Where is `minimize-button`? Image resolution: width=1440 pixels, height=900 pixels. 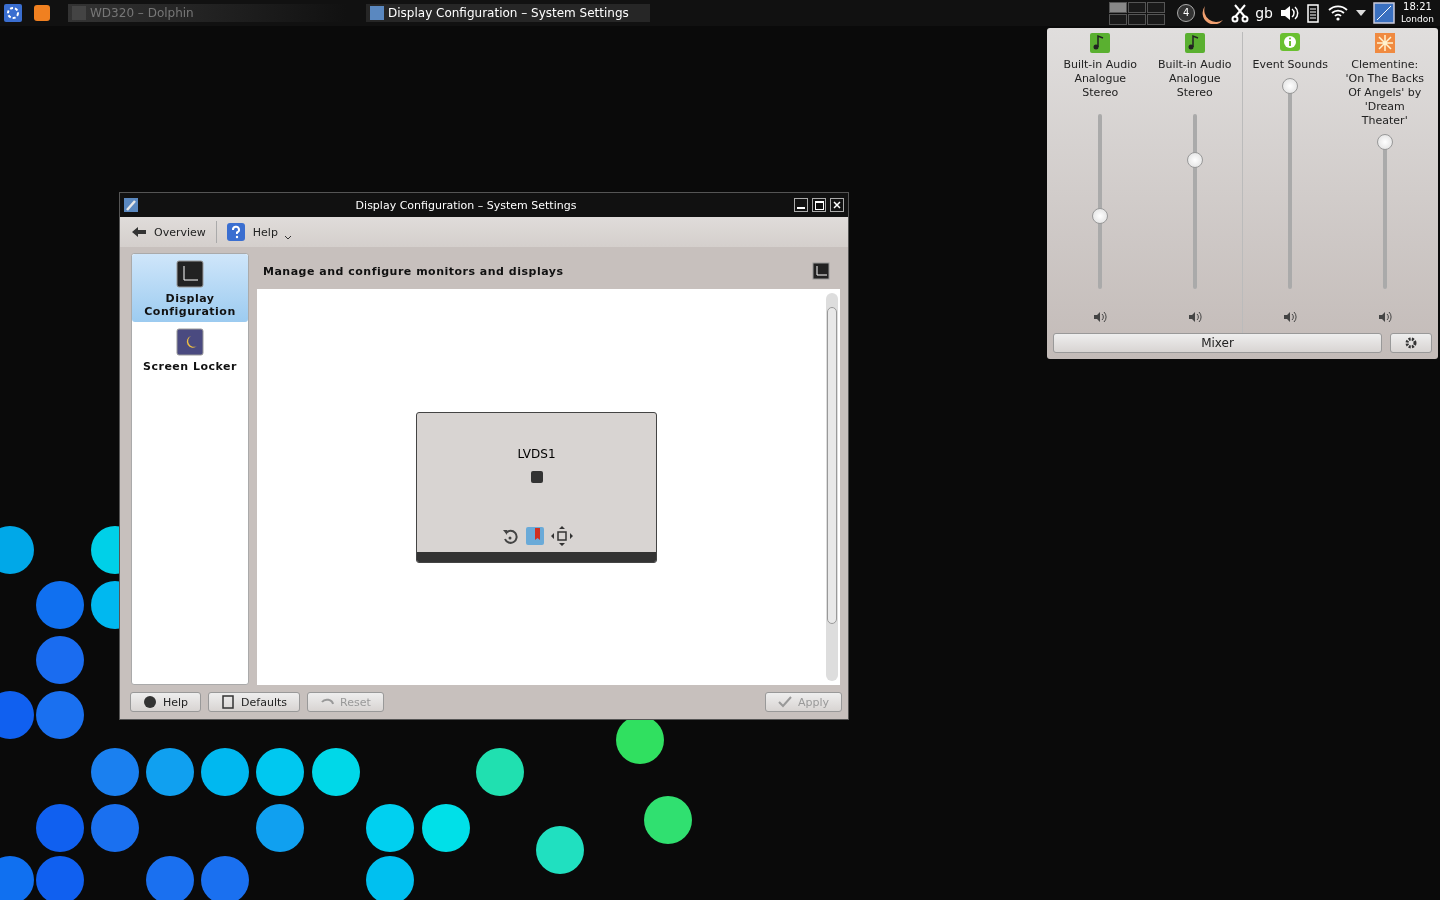 minimize-button is located at coordinates (801, 205).